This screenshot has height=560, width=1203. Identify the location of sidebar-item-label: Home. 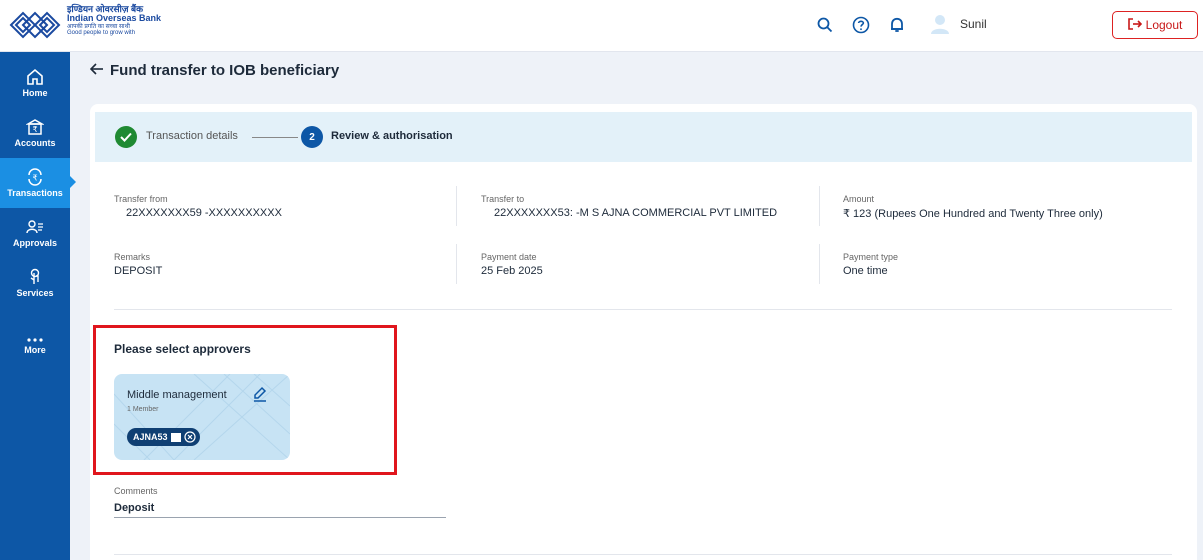
(35, 93).